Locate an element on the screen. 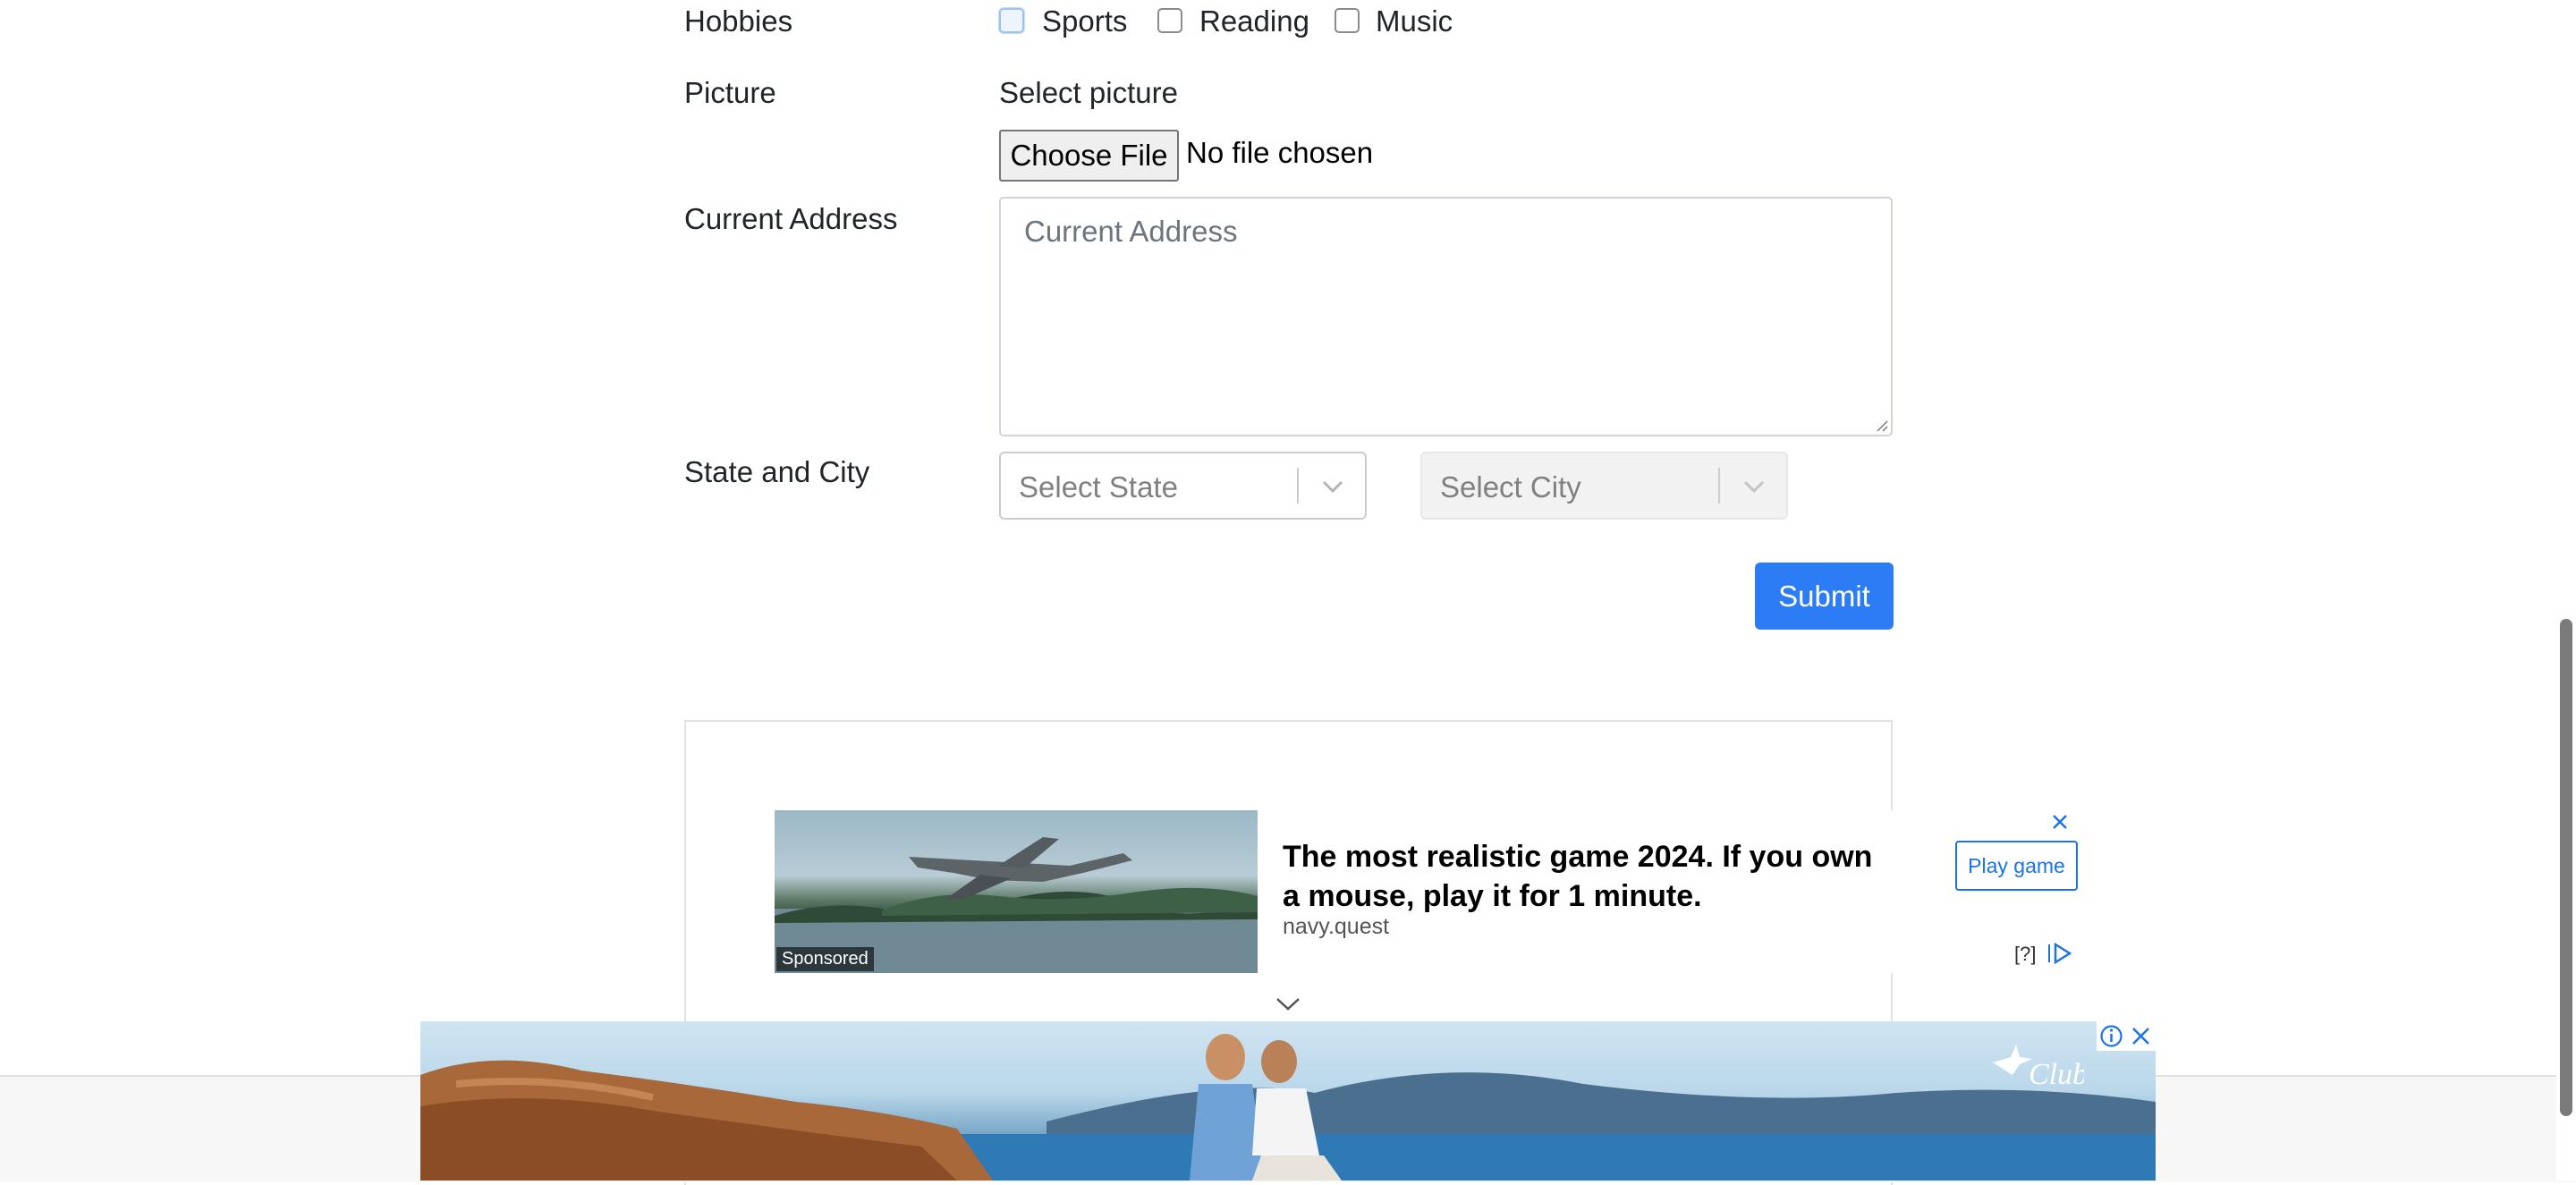  picture-label: Picture is located at coordinates (730, 92).